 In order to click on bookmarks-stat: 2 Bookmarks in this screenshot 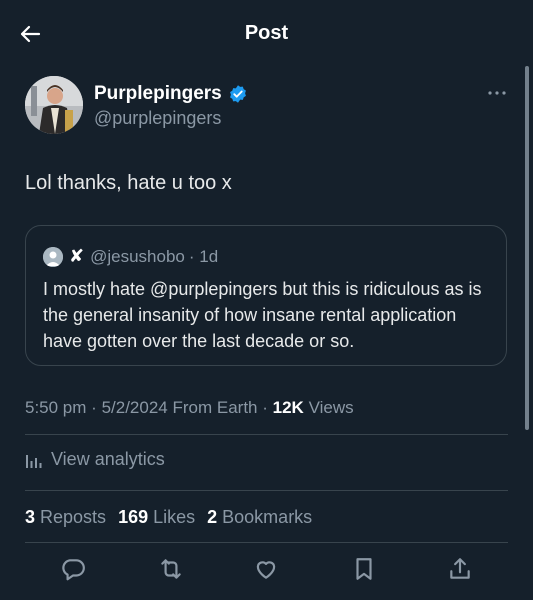, I will do `click(259, 517)`.